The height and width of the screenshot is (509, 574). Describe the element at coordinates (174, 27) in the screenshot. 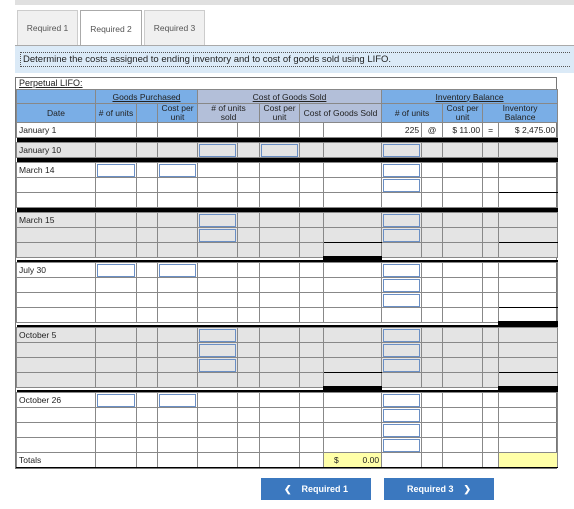

I see `tab-required-3: Required 3` at that location.